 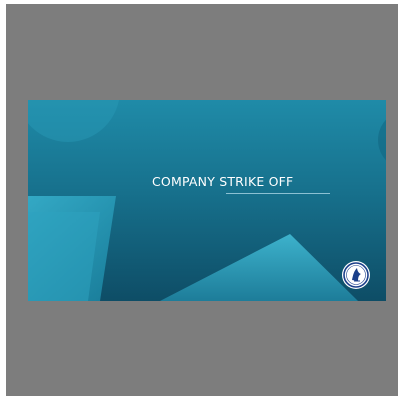 I want to click on decor-circle-right, so click(x=382, y=140).